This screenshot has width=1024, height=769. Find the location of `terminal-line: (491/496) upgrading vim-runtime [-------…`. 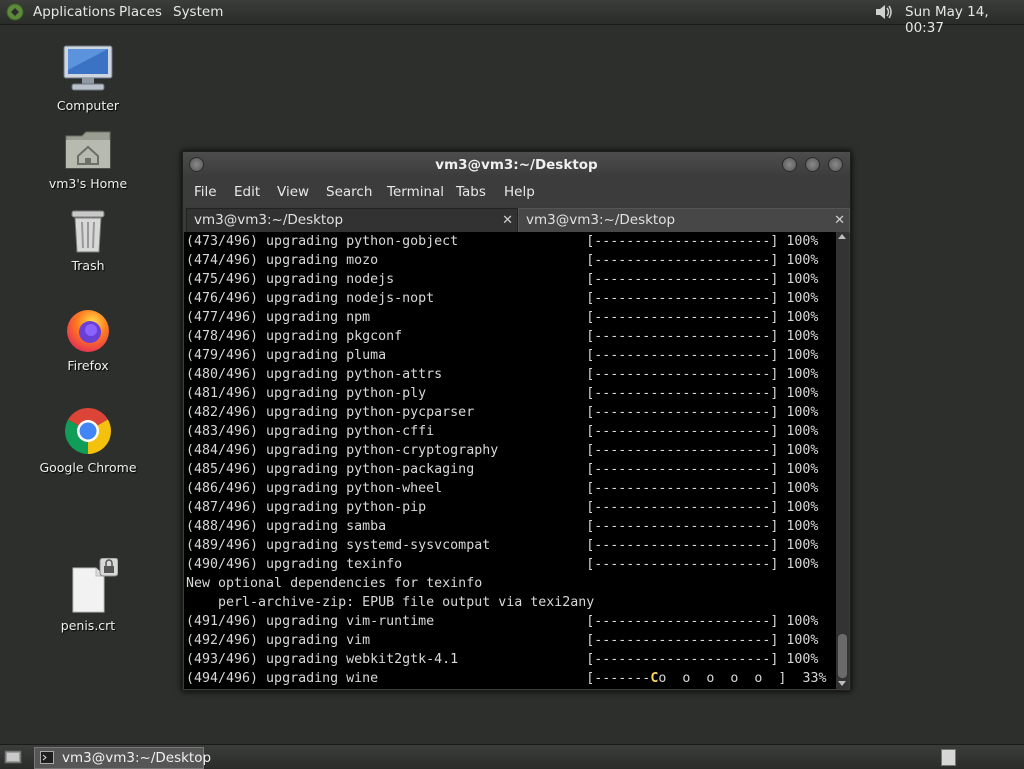

terminal-line: (491/496) upgrading vim-runtime [-------… is located at coordinates (502, 621).